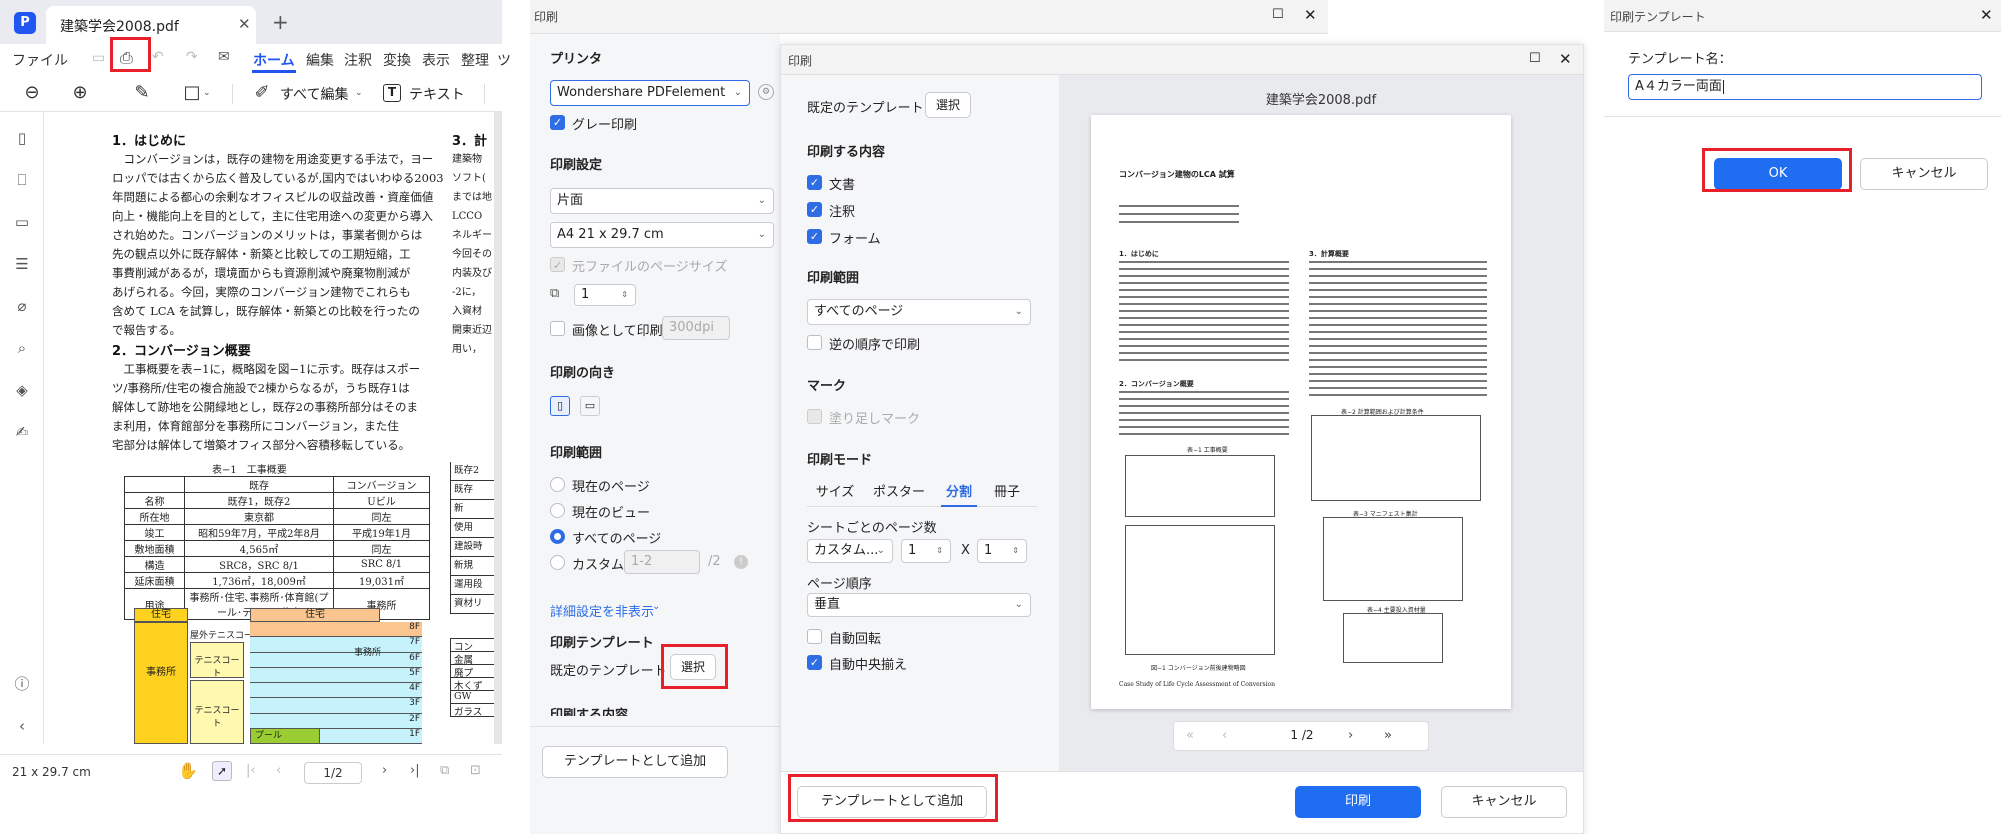  What do you see at coordinates (850, 551) in the screenshot?
I see `pages-per-sheet-select: カスタム... ⌄` at bounding box center [850, 551].